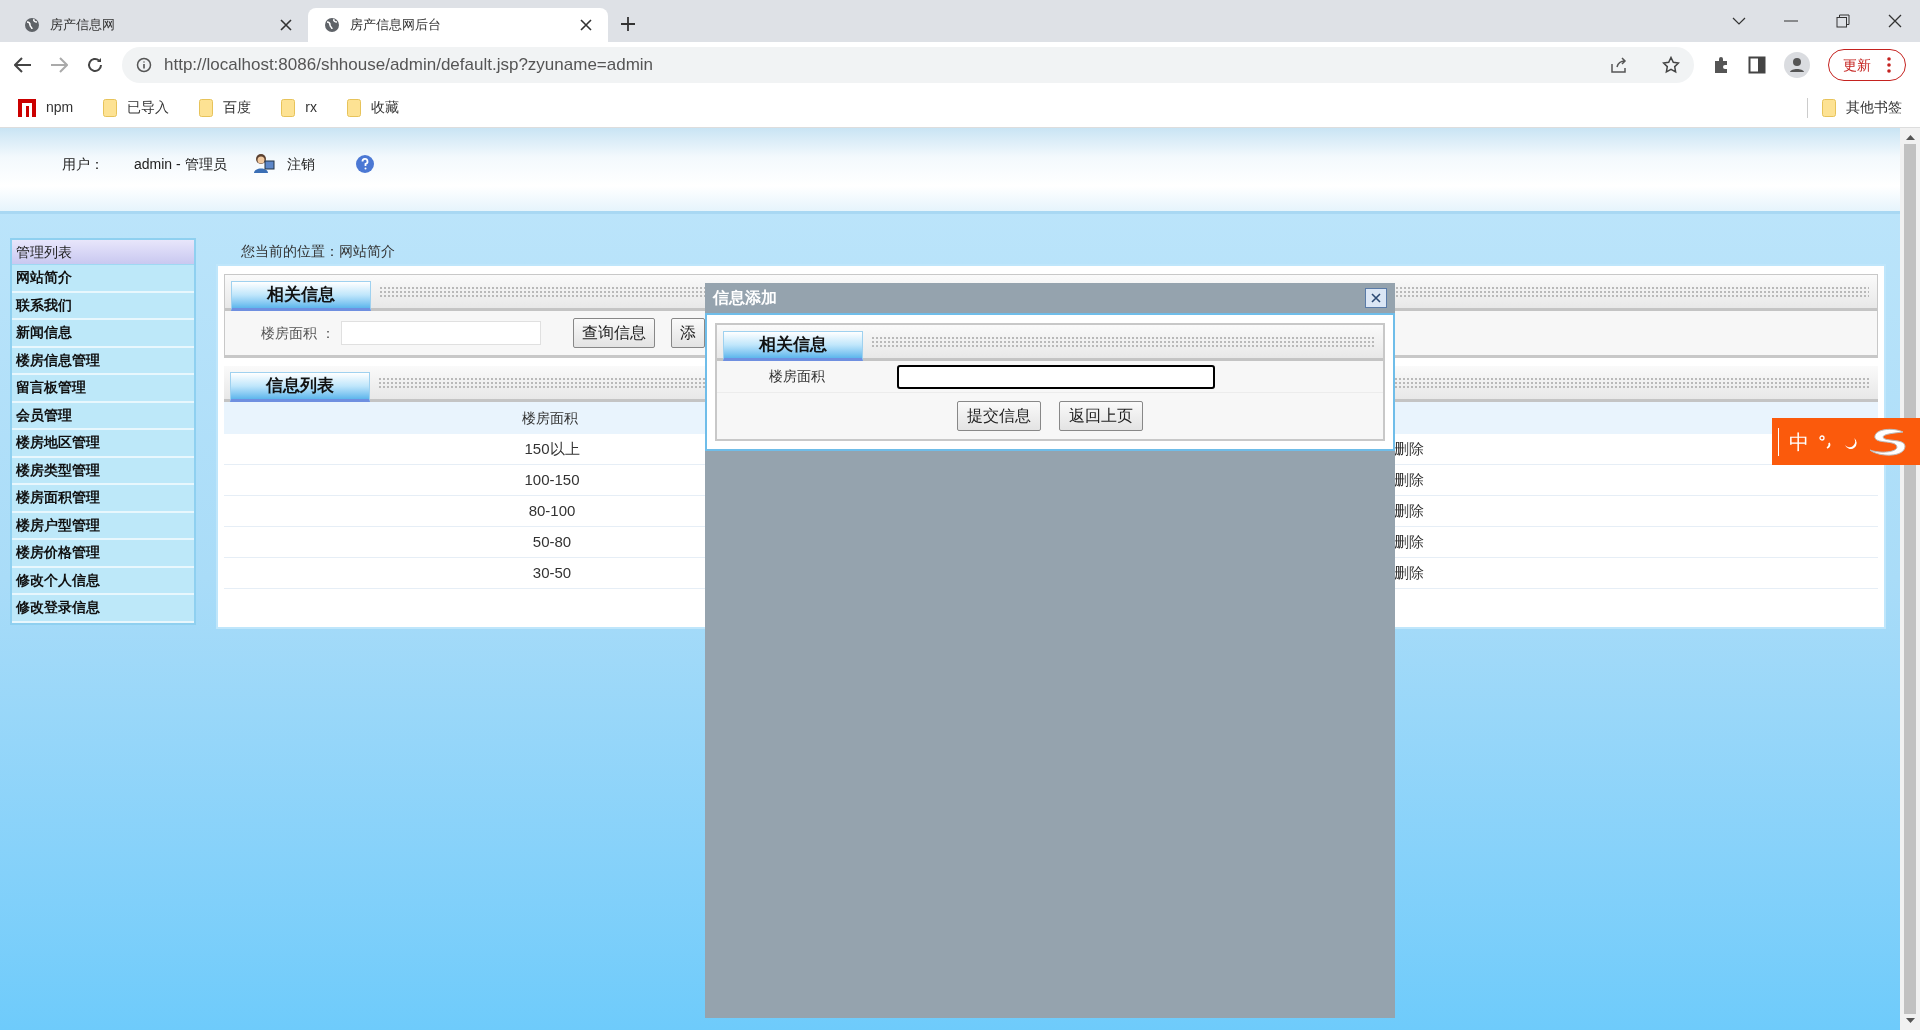 The height and width of the screenshot is (1030, 1920). What do you see at coordinates (999, 416) in the screenshot?
I see `submit-button: 提交信息` at bounding box center [999, 416].